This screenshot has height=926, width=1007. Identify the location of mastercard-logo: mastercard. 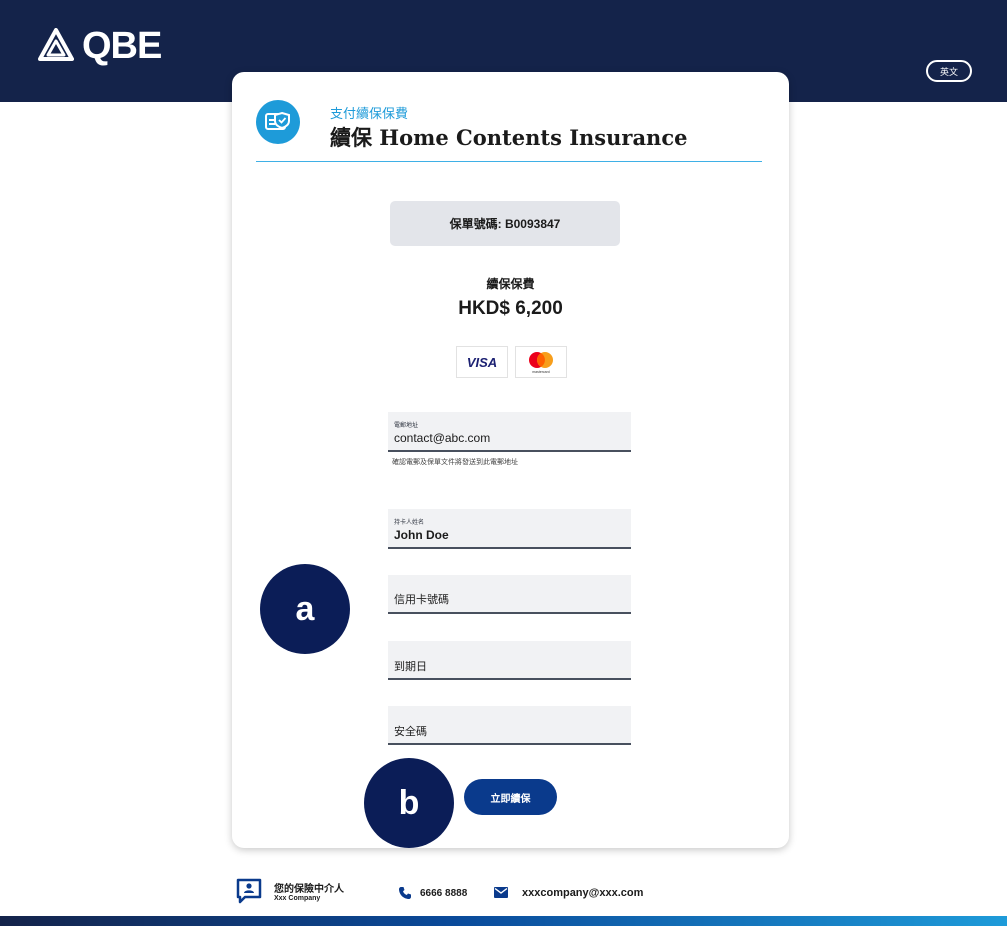
(541, 362).